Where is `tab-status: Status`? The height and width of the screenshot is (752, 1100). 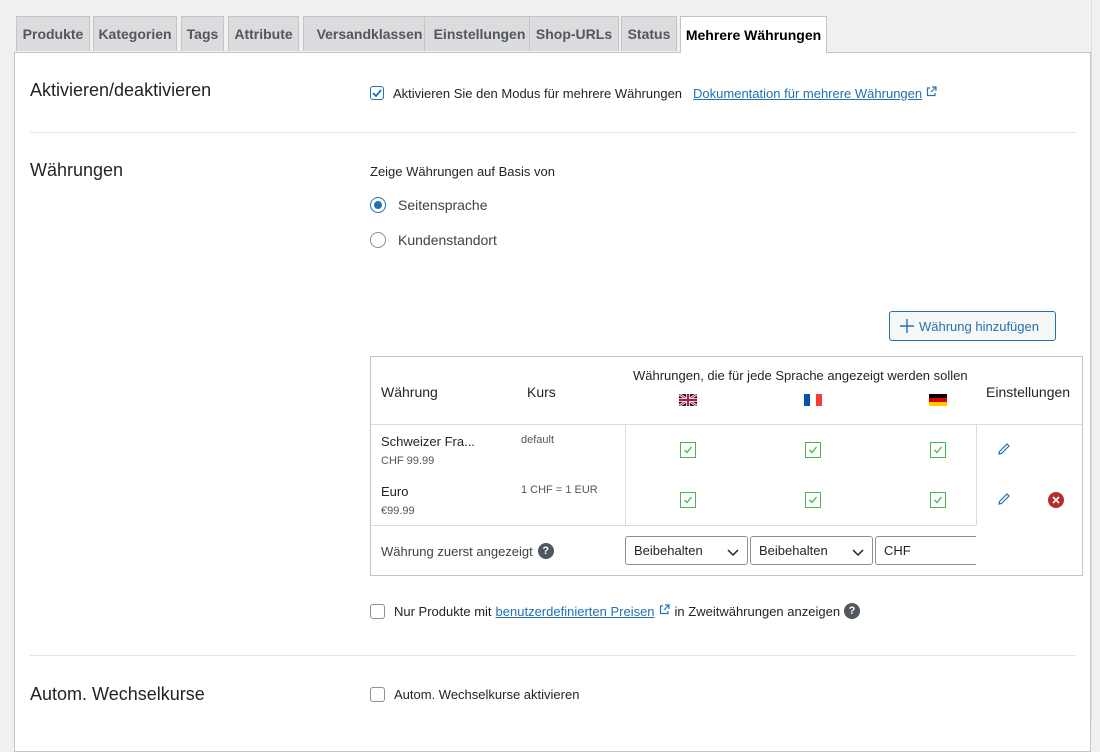 tab-status: Status is located at coordinates (649, 33).